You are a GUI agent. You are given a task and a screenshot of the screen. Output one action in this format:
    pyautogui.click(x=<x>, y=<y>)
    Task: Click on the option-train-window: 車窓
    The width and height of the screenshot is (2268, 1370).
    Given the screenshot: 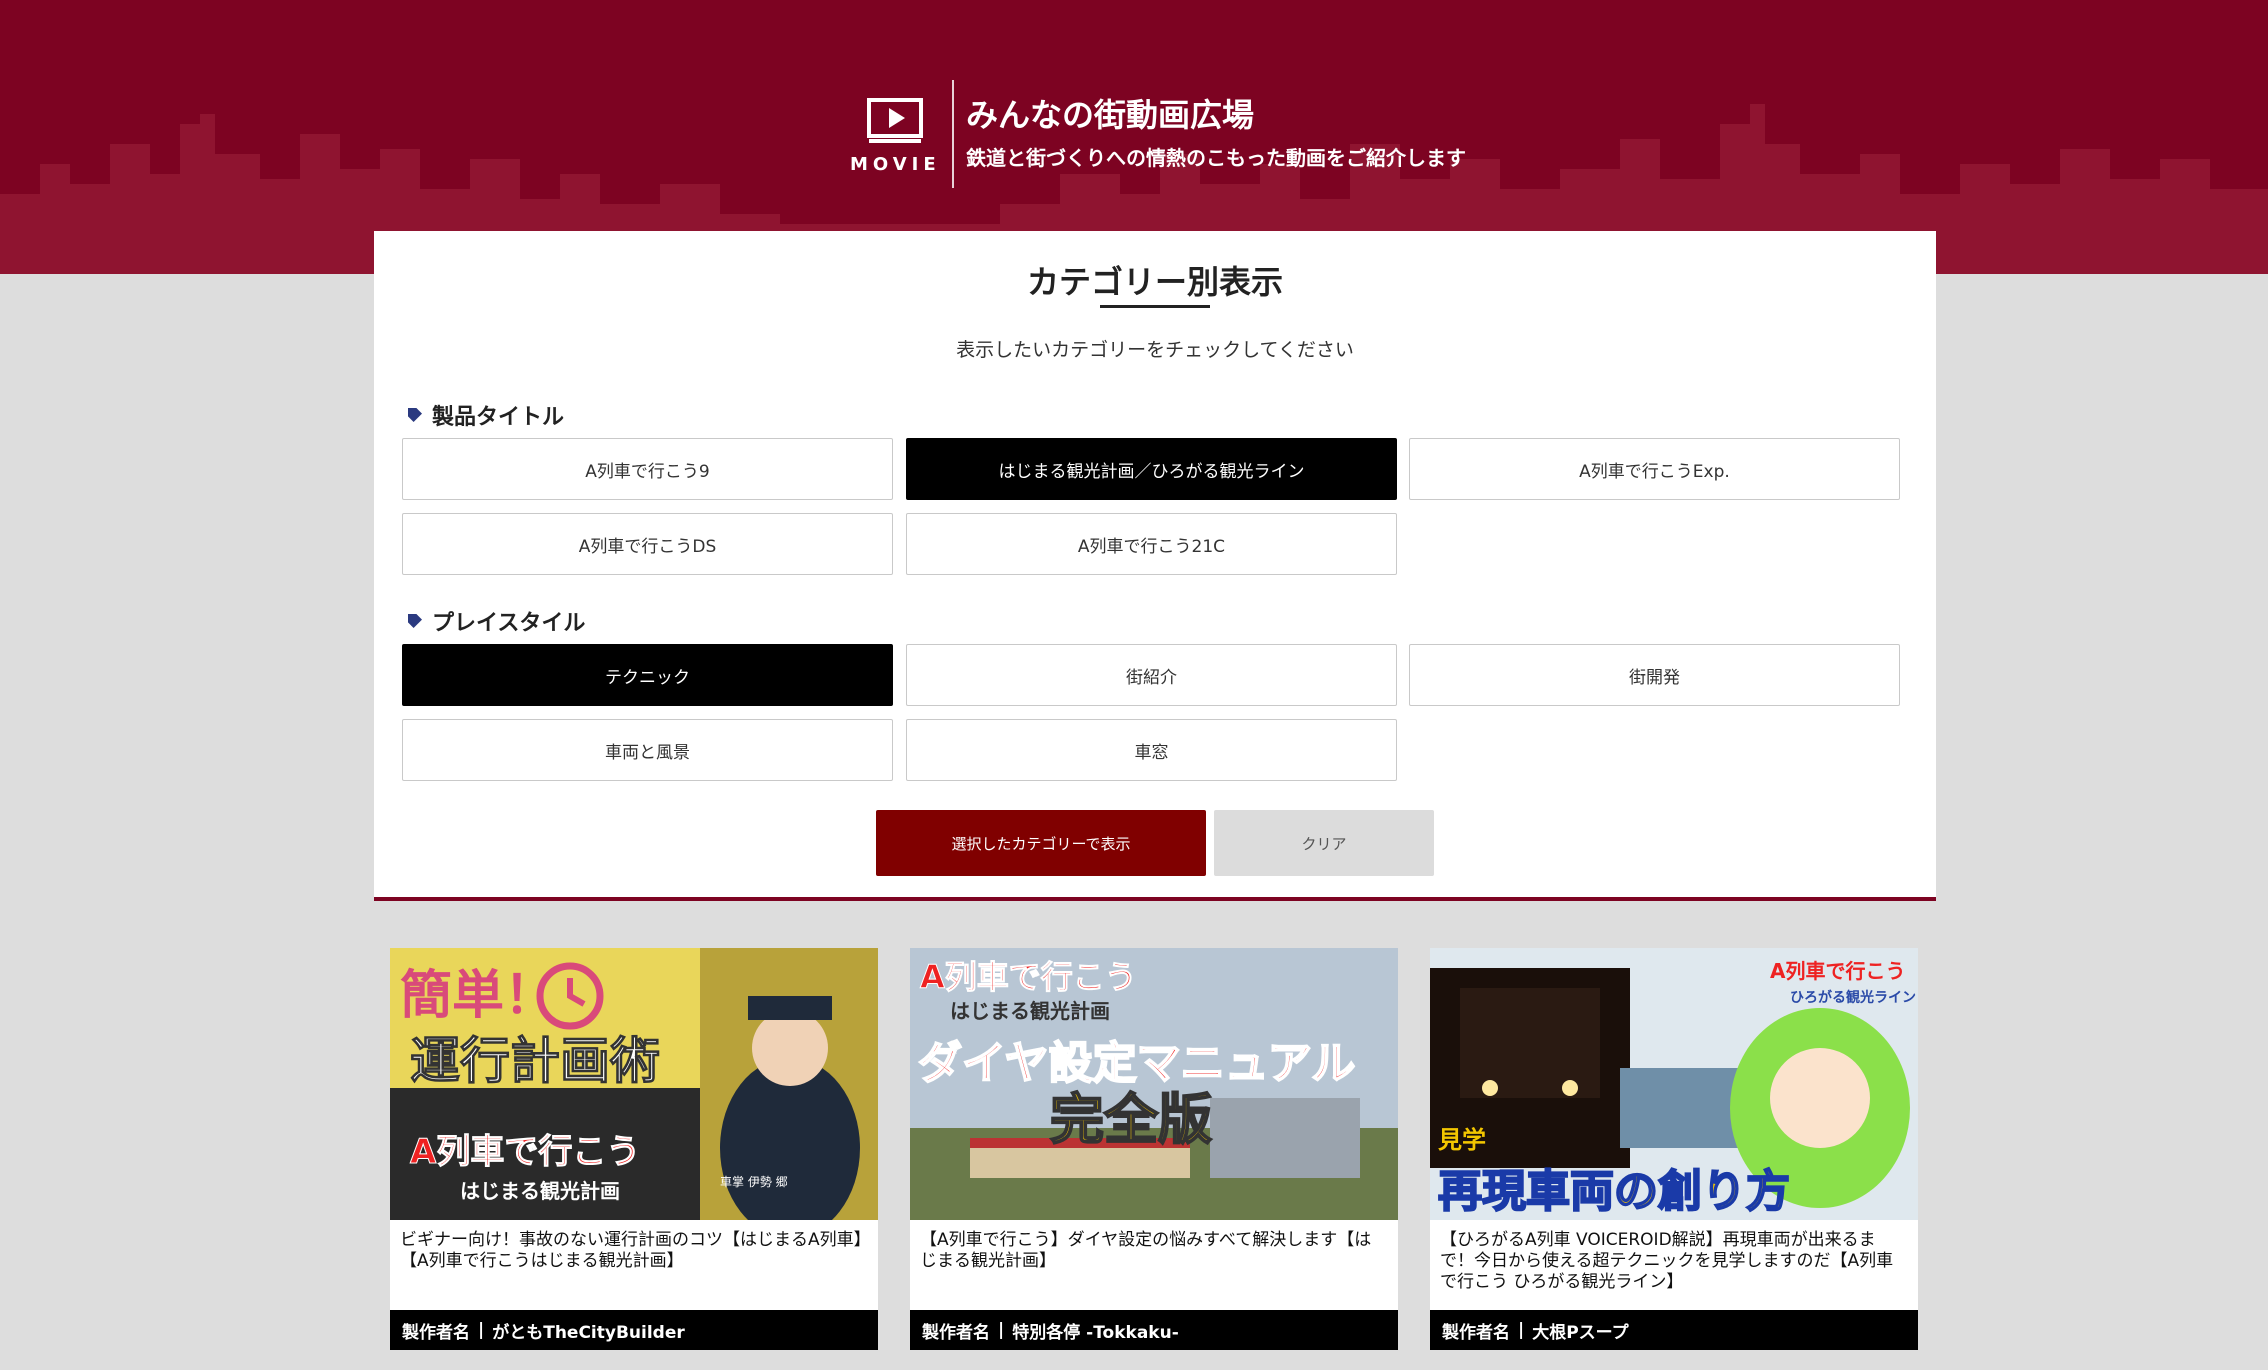 What is the action you would take?
    pyautogui.click(x=1151, y=750)
    